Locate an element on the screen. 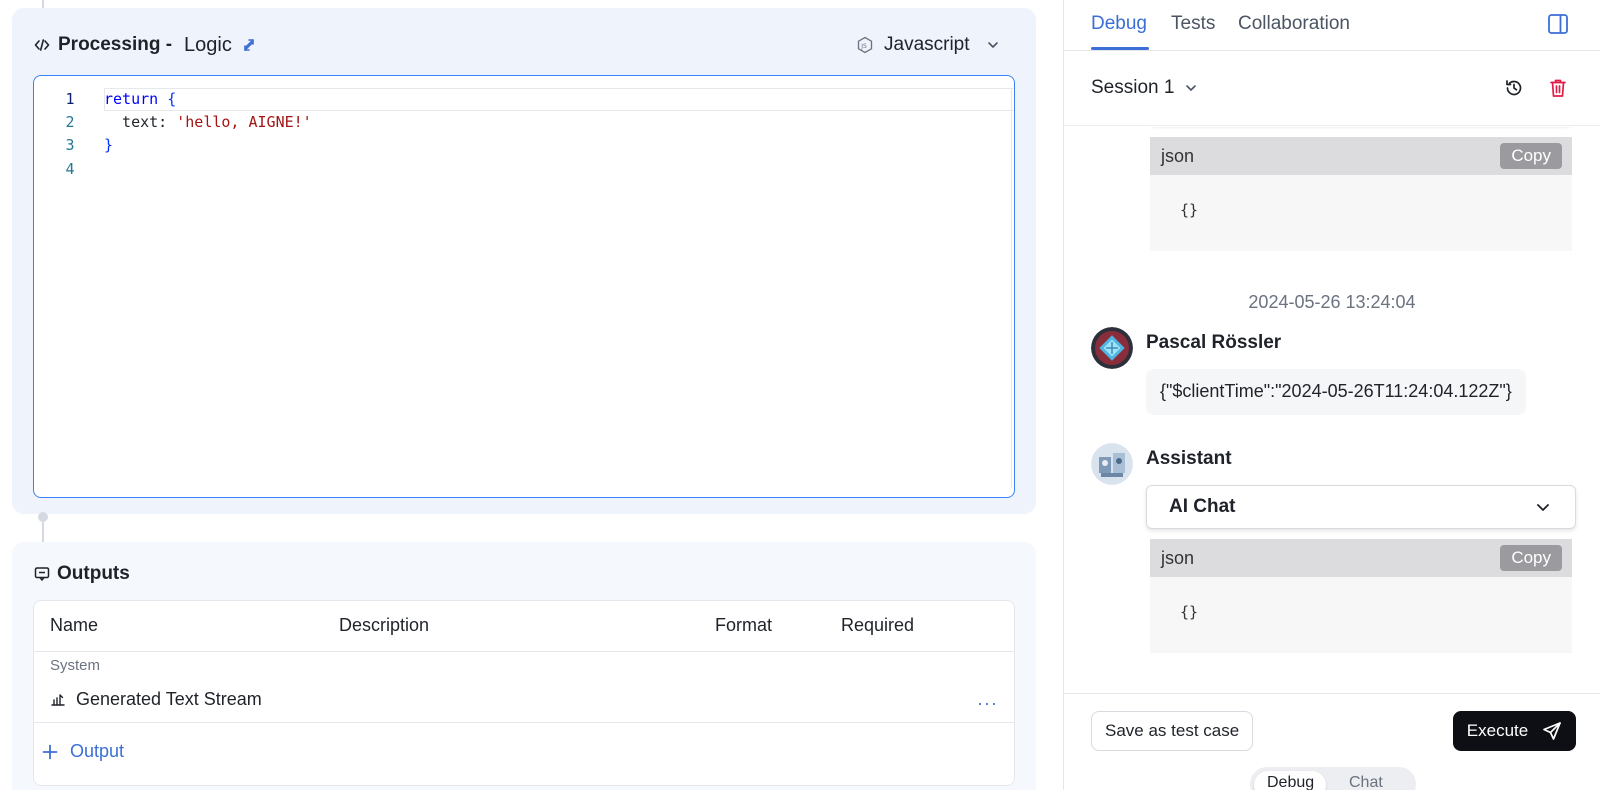 This screenshot has height=790, width=1600. tab-debug: Debug is located at coordinates (1119, 24).